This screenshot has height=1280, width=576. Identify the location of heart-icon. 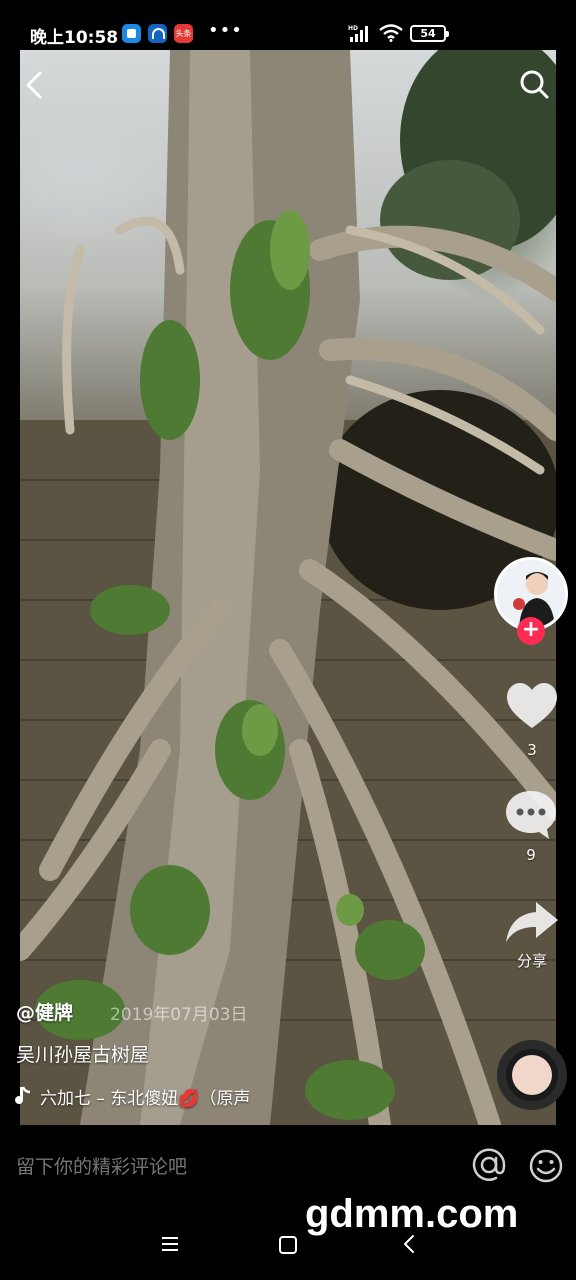
(532, 707).